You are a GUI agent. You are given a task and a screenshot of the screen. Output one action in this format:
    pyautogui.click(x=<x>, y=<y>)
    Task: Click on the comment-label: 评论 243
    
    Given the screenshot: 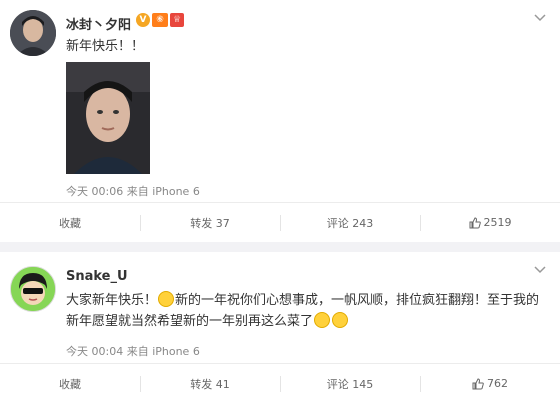 What is the action you would take?
    pyautogui.click(x=350, y=223)
    